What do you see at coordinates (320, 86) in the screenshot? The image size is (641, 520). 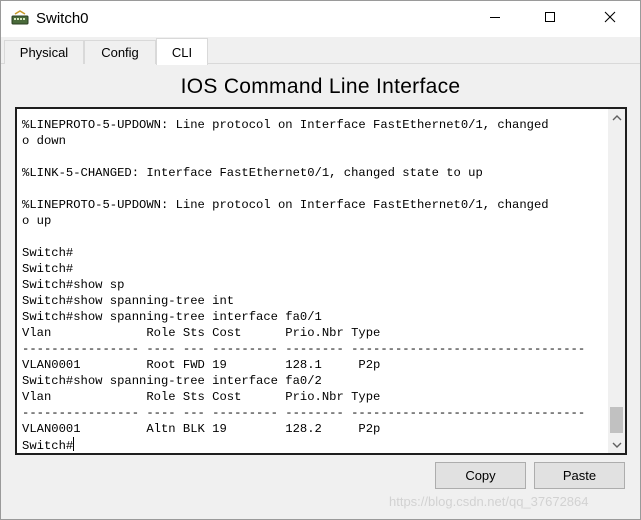 I see `page-title: IOS Command Line Interface` at bounding box center [320, 86].